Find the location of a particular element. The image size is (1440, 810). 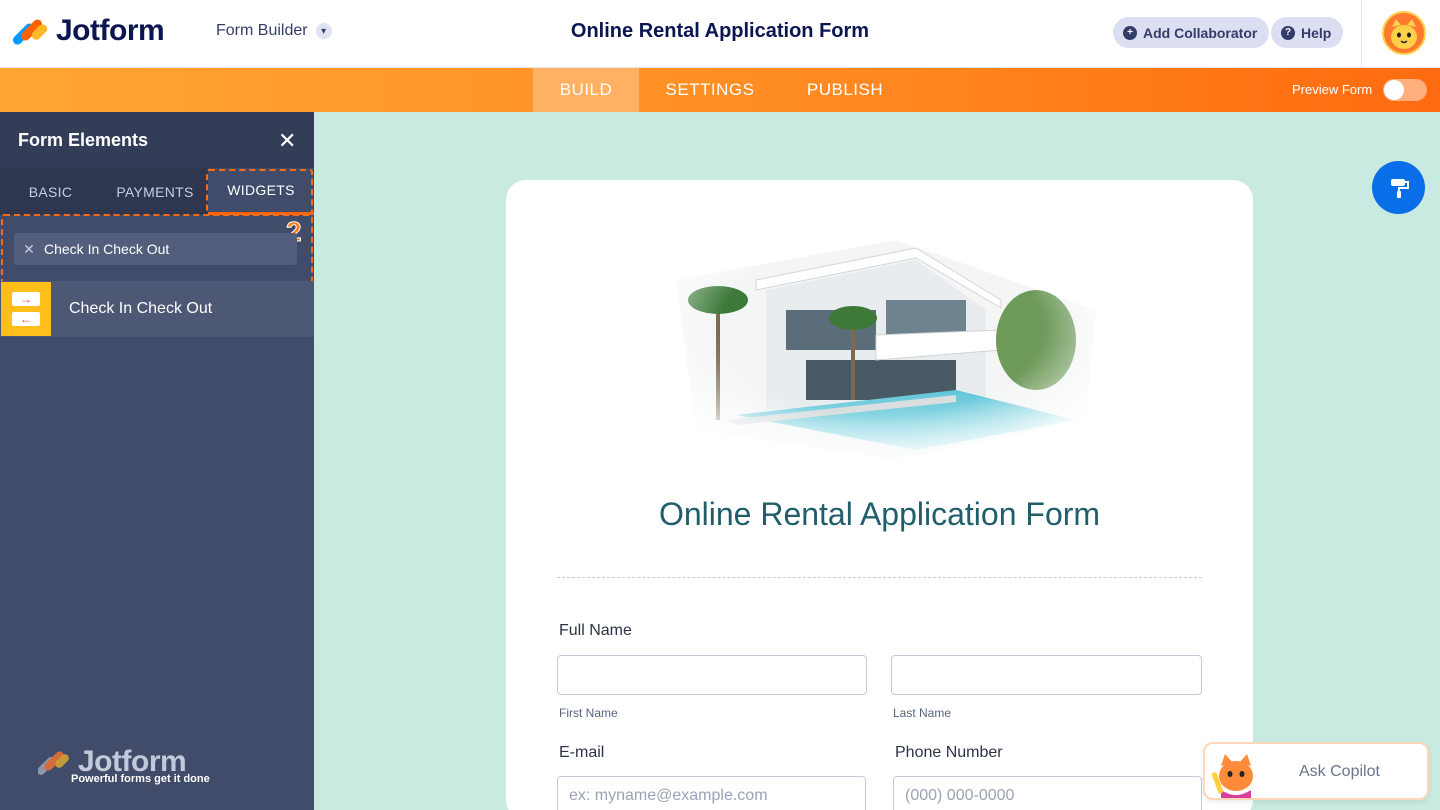

phone-placeholder: (000) 000-0000 is located at coordinates (960, 795).